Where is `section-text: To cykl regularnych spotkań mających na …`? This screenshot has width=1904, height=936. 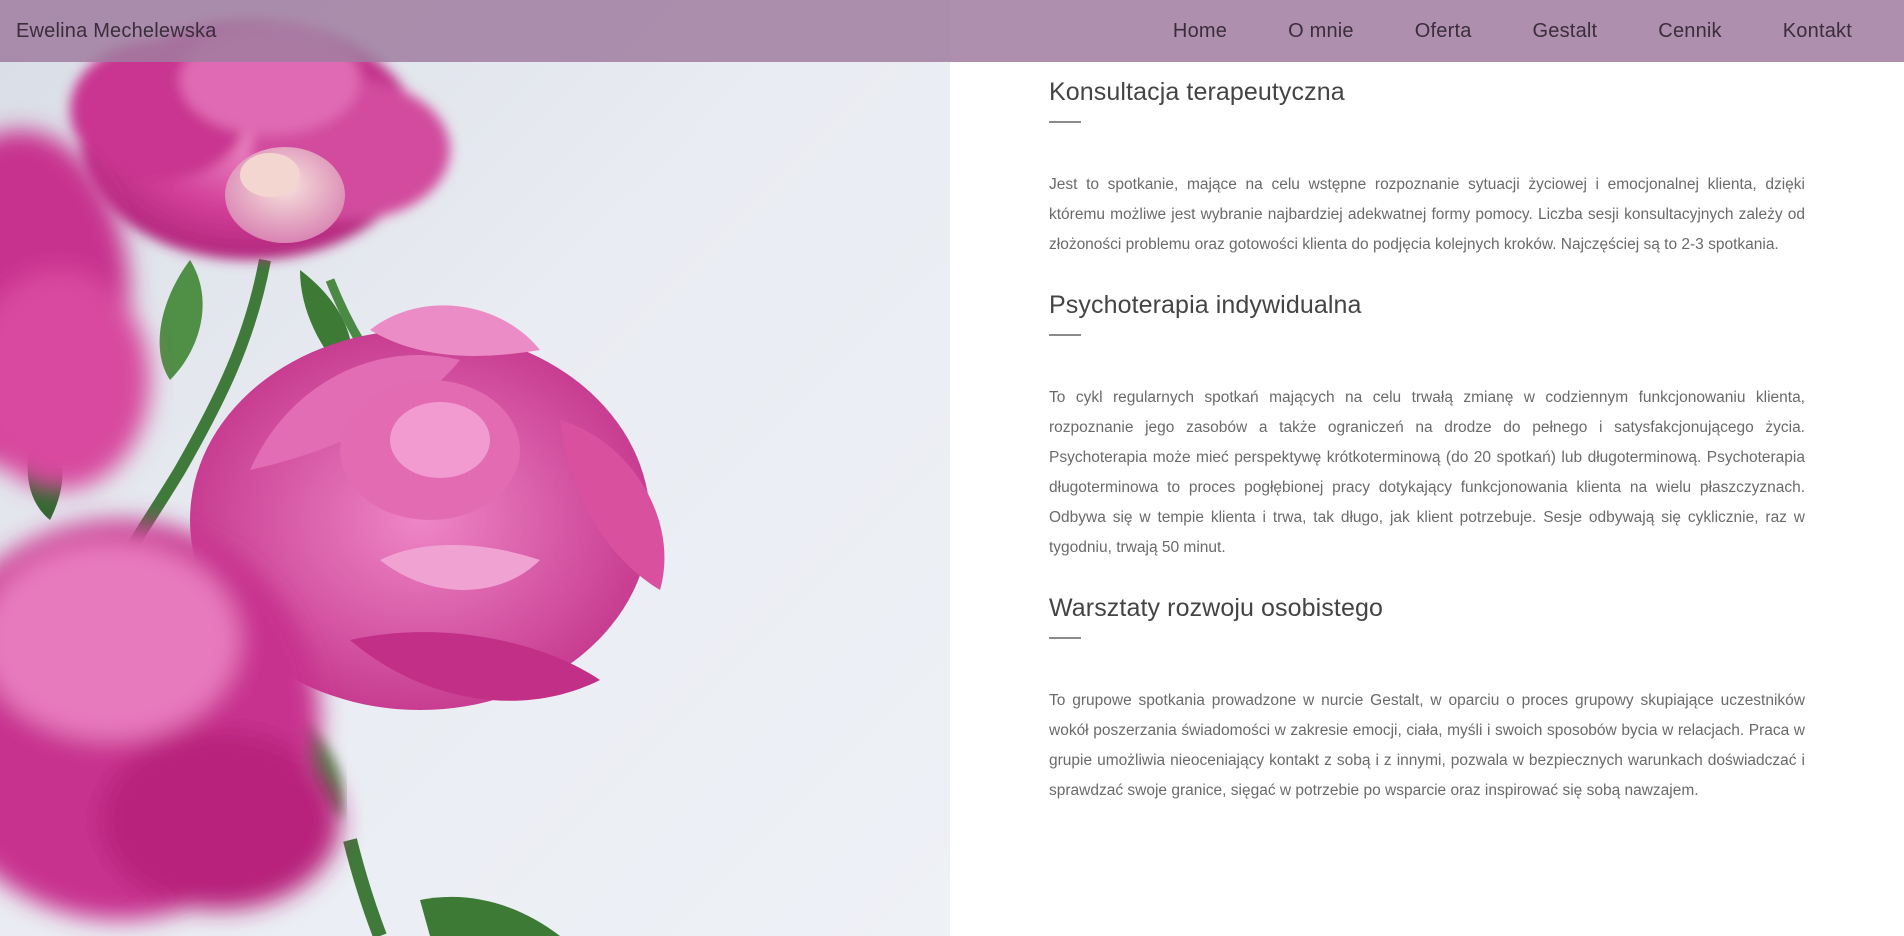
section-text: To cykl regularnych spotkań mających na … is located at coordinates (1427, 472).